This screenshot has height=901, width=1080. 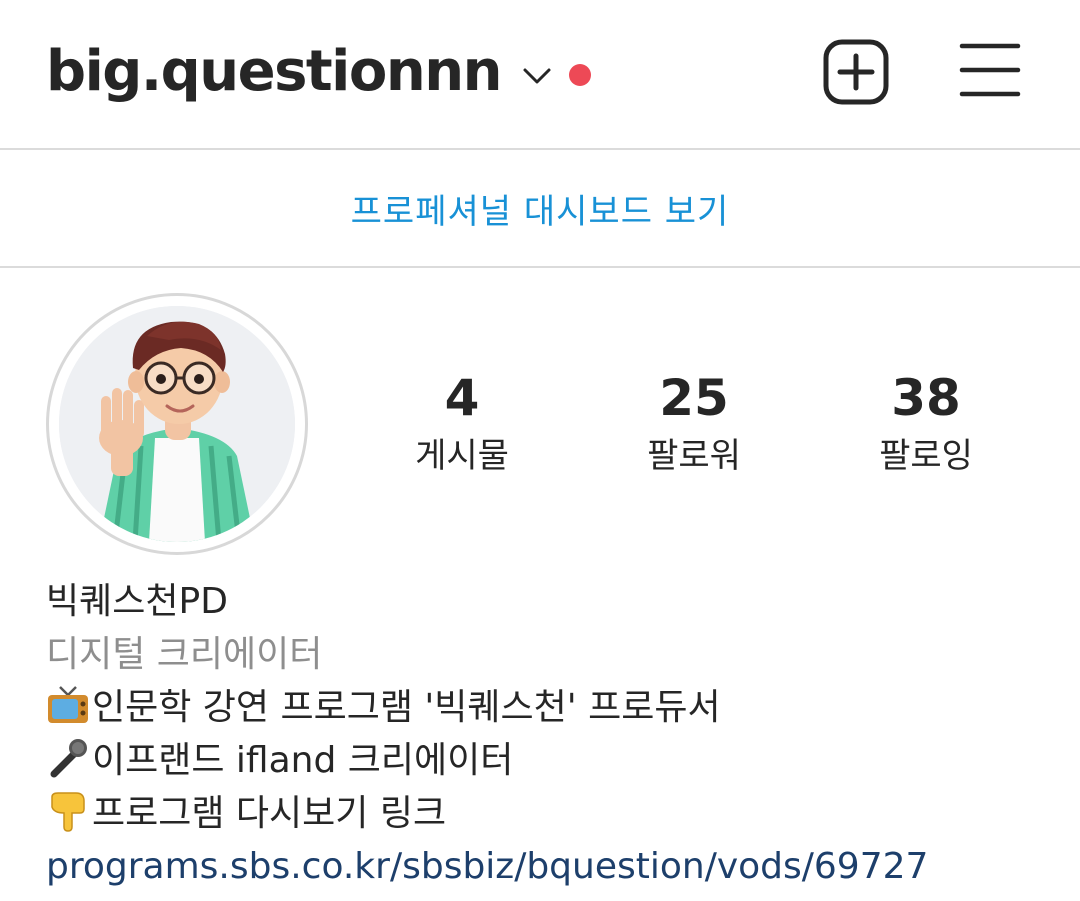 What do you see at coordinates (694, 456) in the screenshot?
I see `followers-label: 팔로워` at bounding box center [694, 456].